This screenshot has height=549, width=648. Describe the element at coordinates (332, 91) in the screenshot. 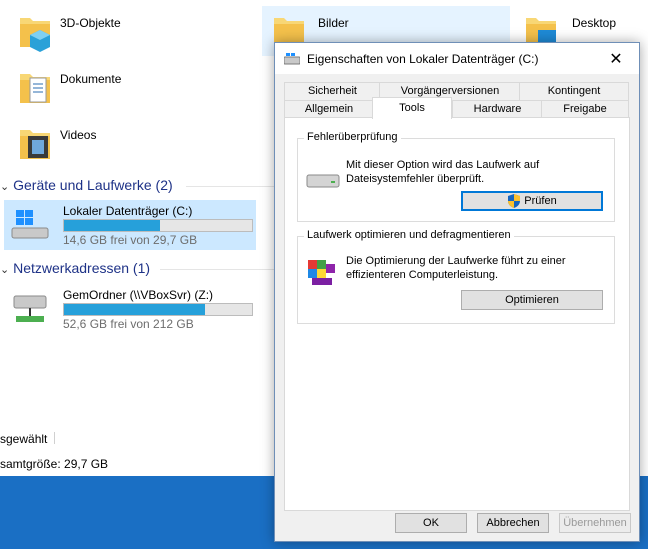

I see `tab-sicherheit: Sicherheit` at that location.